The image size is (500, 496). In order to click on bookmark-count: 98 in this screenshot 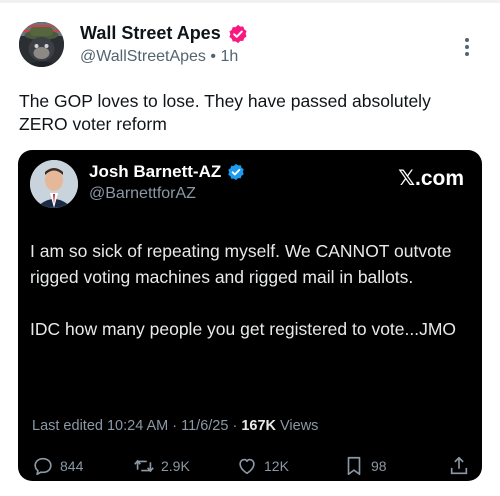, I will do `click(379, 466)`.